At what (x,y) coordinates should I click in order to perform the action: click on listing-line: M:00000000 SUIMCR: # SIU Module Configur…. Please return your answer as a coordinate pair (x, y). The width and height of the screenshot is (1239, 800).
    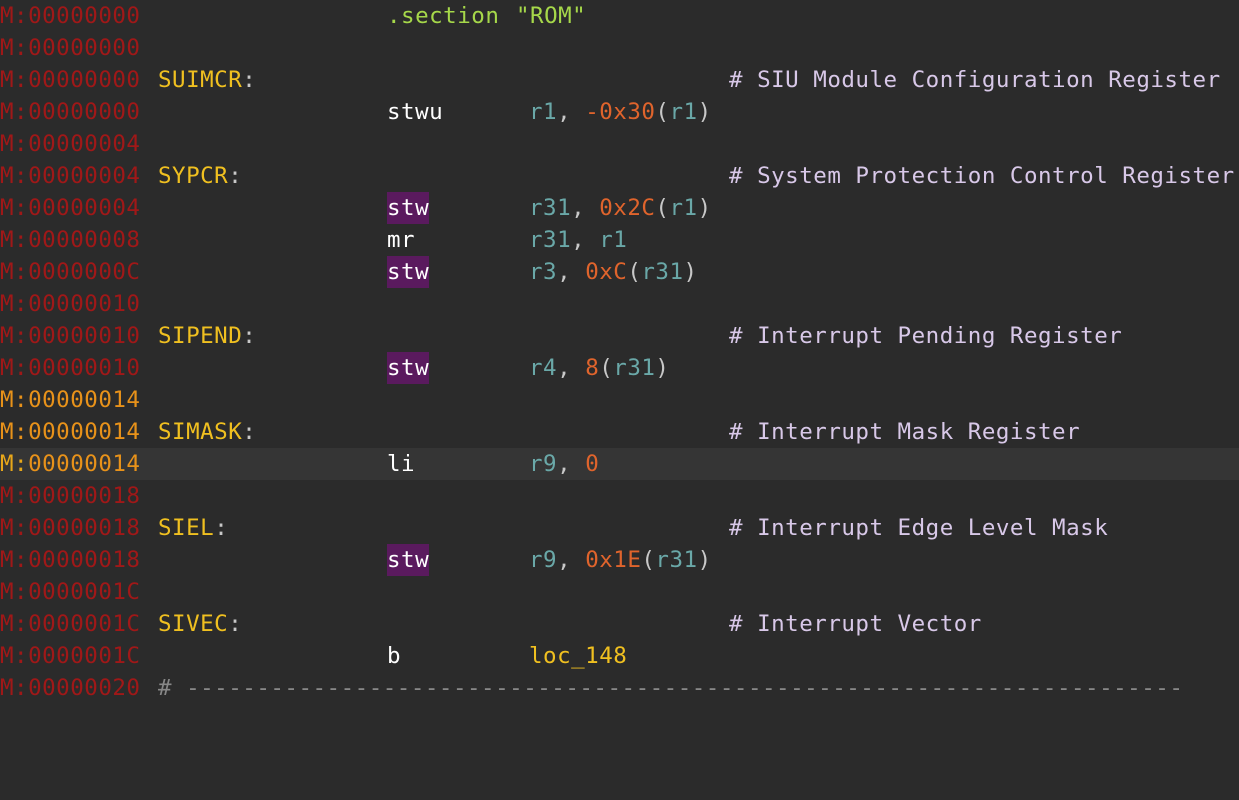
    Looking at the image, I should click on (619, 80).